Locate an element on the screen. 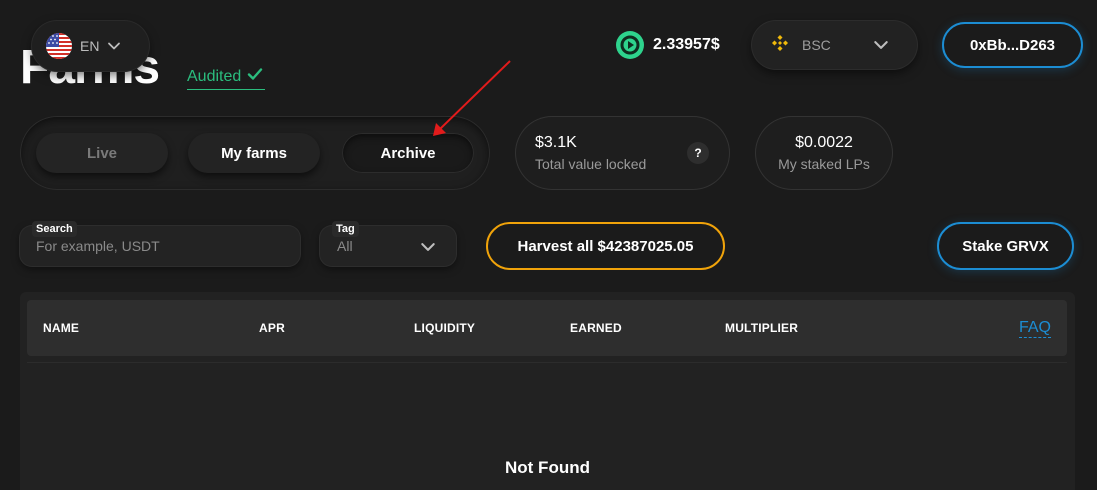  language-selector: EN is located at coordinates (90, 46).